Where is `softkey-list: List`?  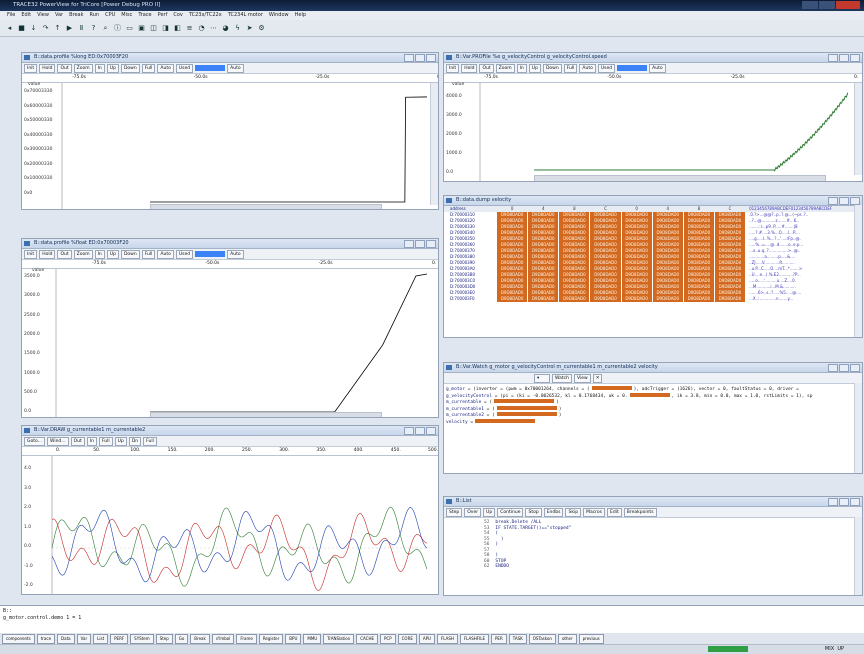 softkey-list: List is located at coordinates (101, 638).